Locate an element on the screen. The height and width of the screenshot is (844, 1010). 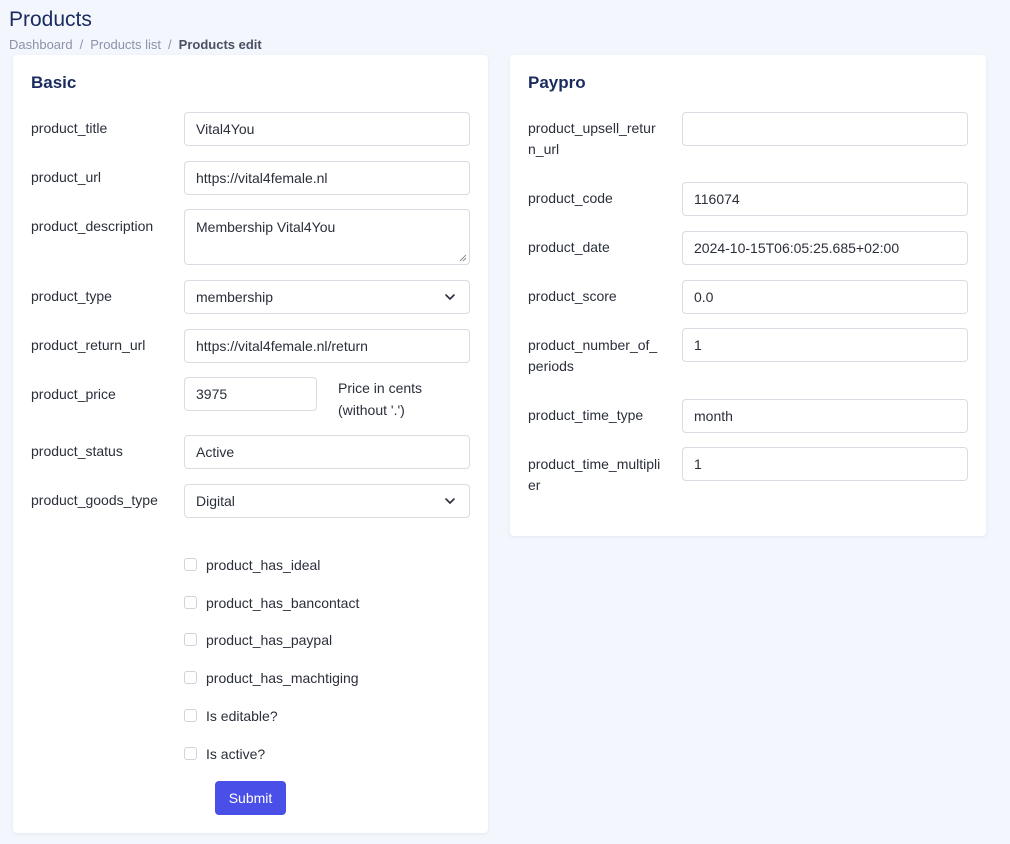
product-return-url-label: product_return_url is located at coordinates (88, 345).